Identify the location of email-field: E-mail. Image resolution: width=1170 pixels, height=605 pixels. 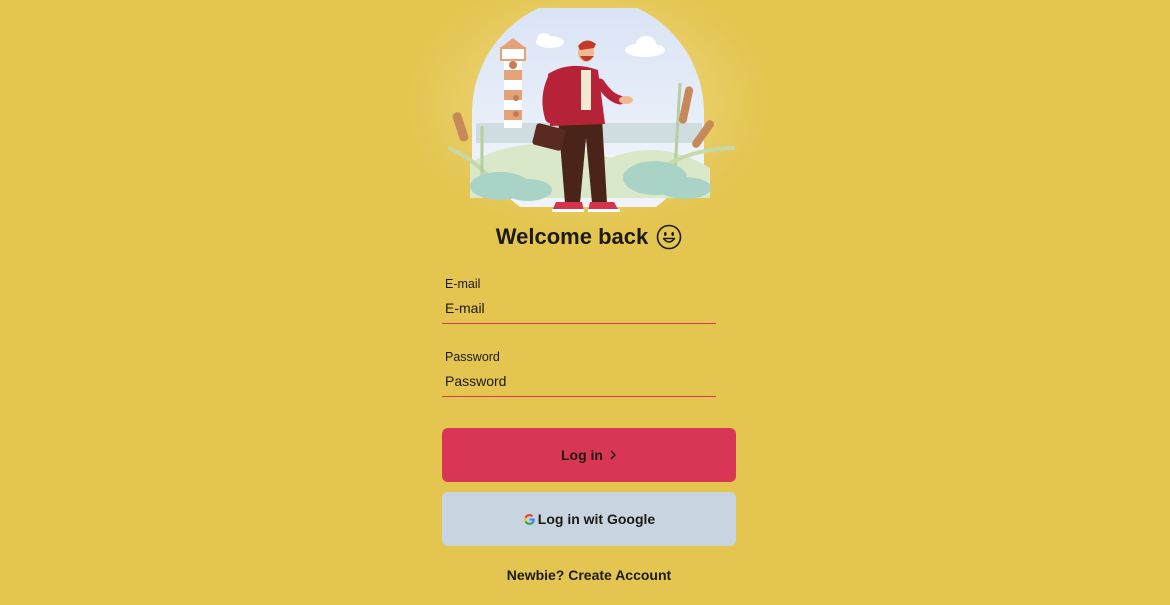
(579, 300).